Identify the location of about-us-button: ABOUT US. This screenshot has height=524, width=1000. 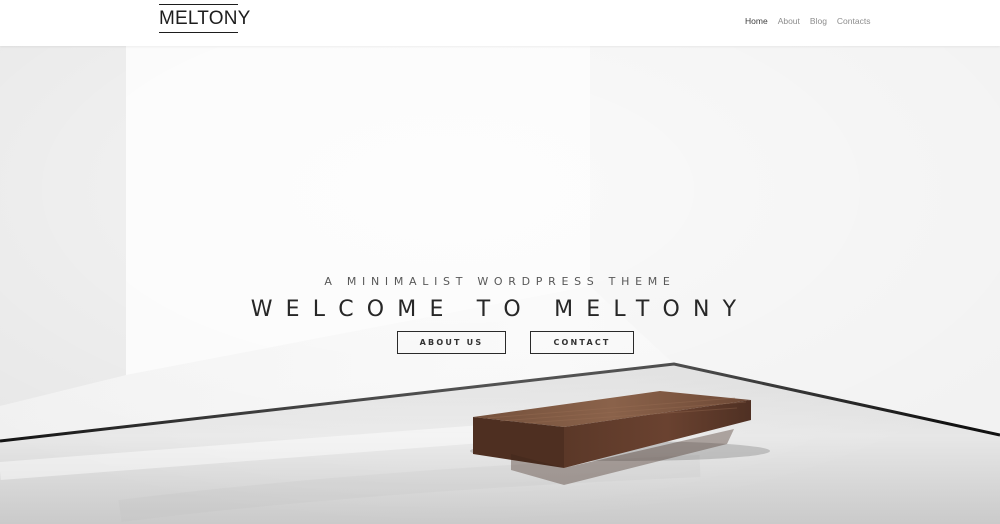
(451, 342).